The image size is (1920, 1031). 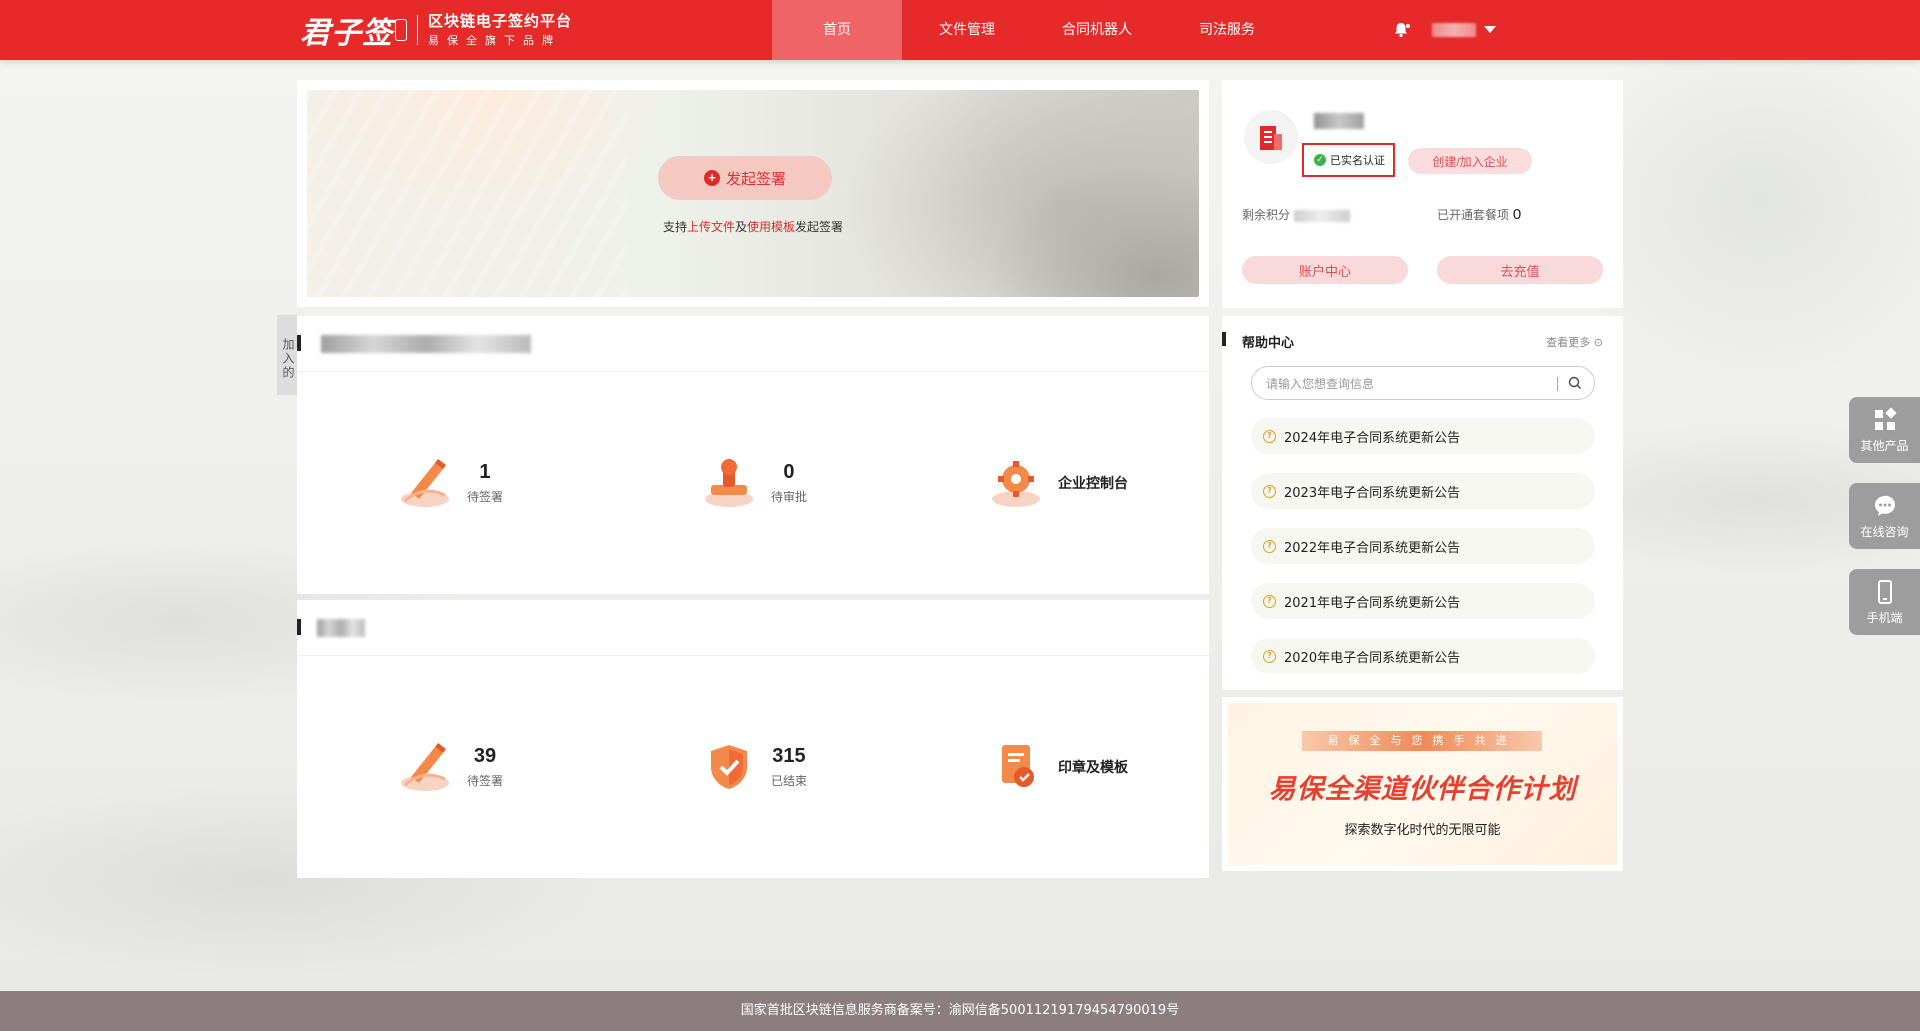 I want to click on promo-subtitle: 探索数字化时代的无限可能, so click(x=1422, y=830).